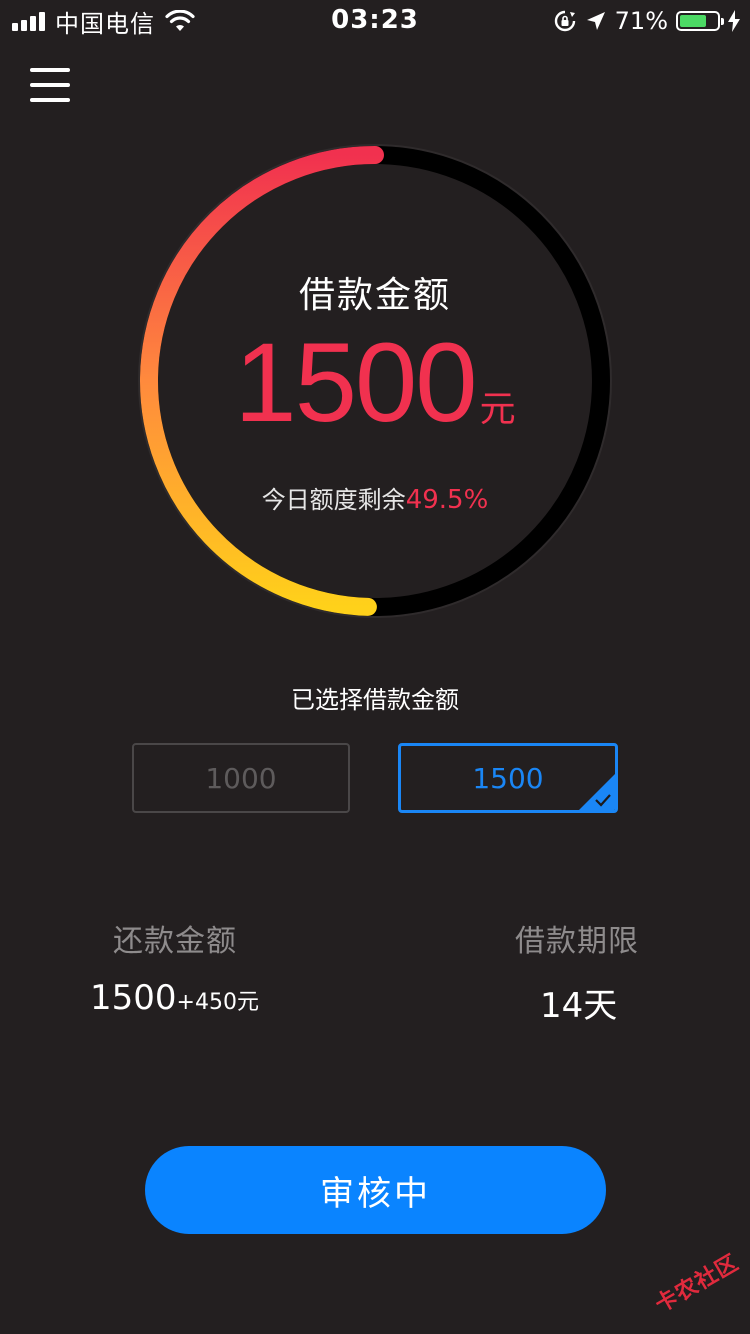 The width and height of the screenshot is (750, 1334). What do you see at coordinates (375, 1190) in the screenshot?
I see `under-review-button: 审核中` at bounding box center [375, 1190].